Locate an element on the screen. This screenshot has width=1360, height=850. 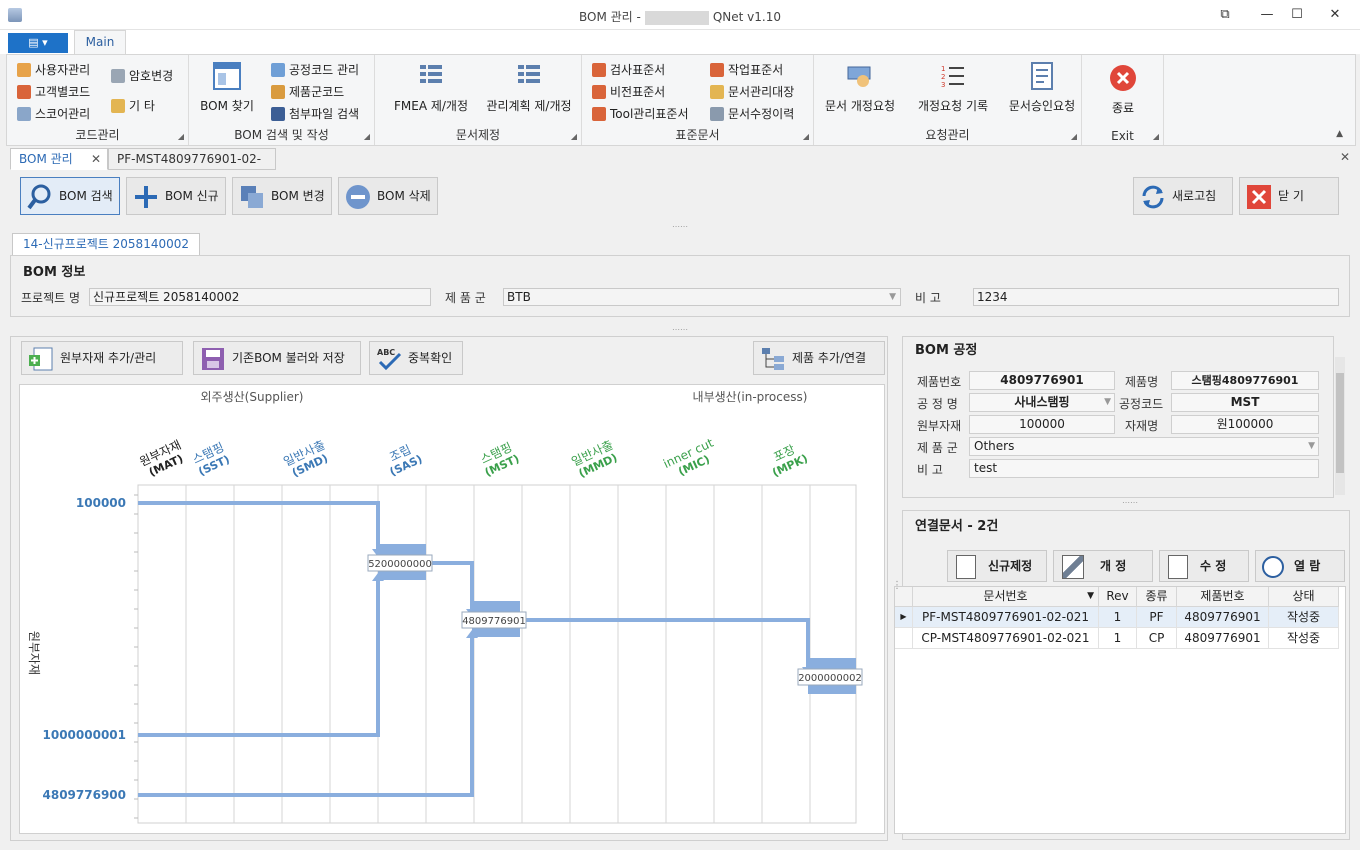
column-header: 상태 is located at coordinates (1304, 597).